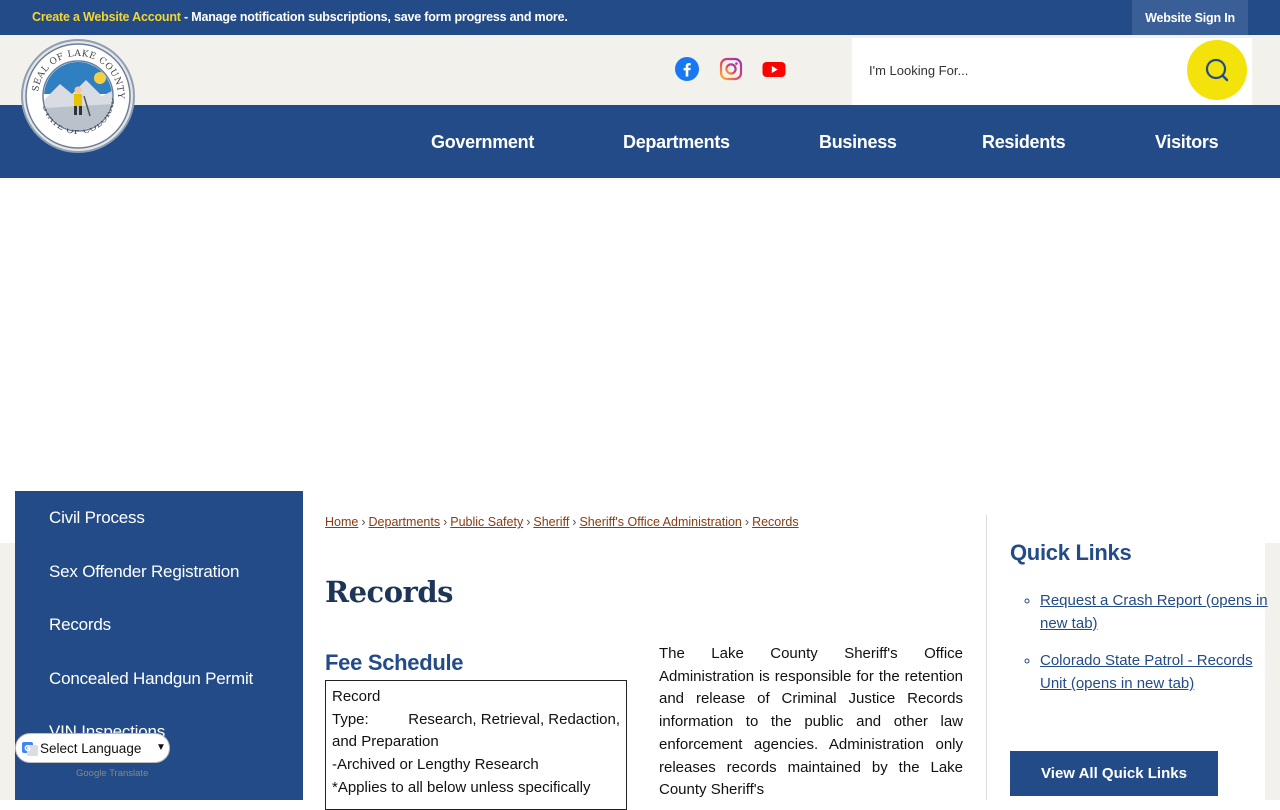  I want to click on search-button, so click(1217, 70).